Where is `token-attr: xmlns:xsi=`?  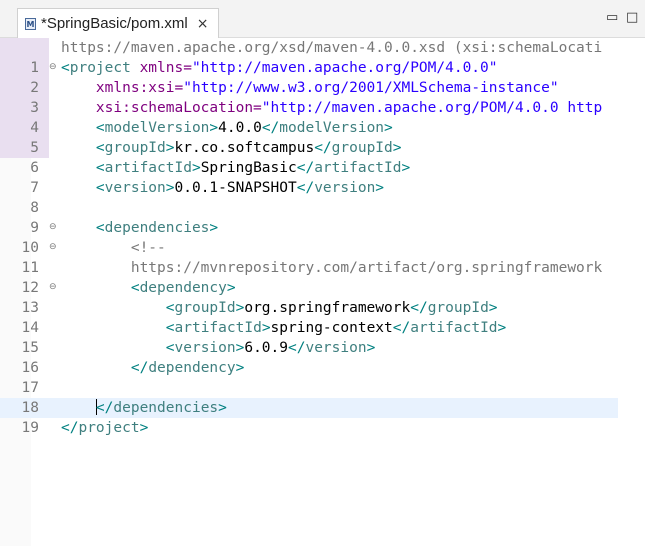 token-attr: xmlns:xsi= is located at coordinates (139, 88).